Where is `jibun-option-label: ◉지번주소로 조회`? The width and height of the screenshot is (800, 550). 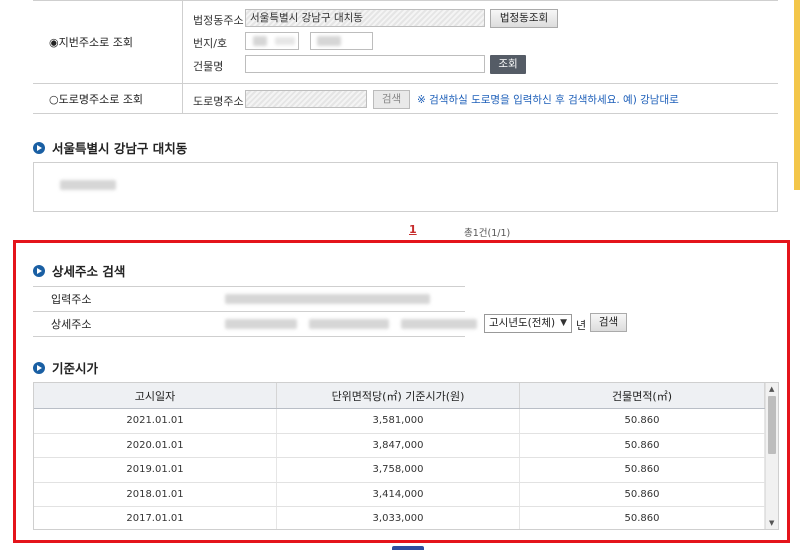
jibun-option-label: ◉지번주소로 조회 is located at coordinates (91, 42).